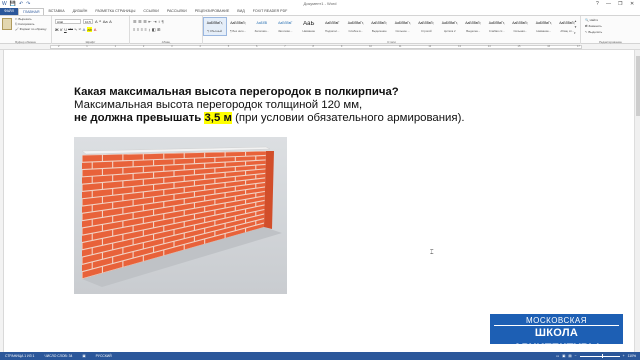 The width and height of the screenshot is (640, 360). What do you see at coordinates (68, 21) in the screenshot?
I see `font-name-select: Arial` at bounding box center [68, 21].